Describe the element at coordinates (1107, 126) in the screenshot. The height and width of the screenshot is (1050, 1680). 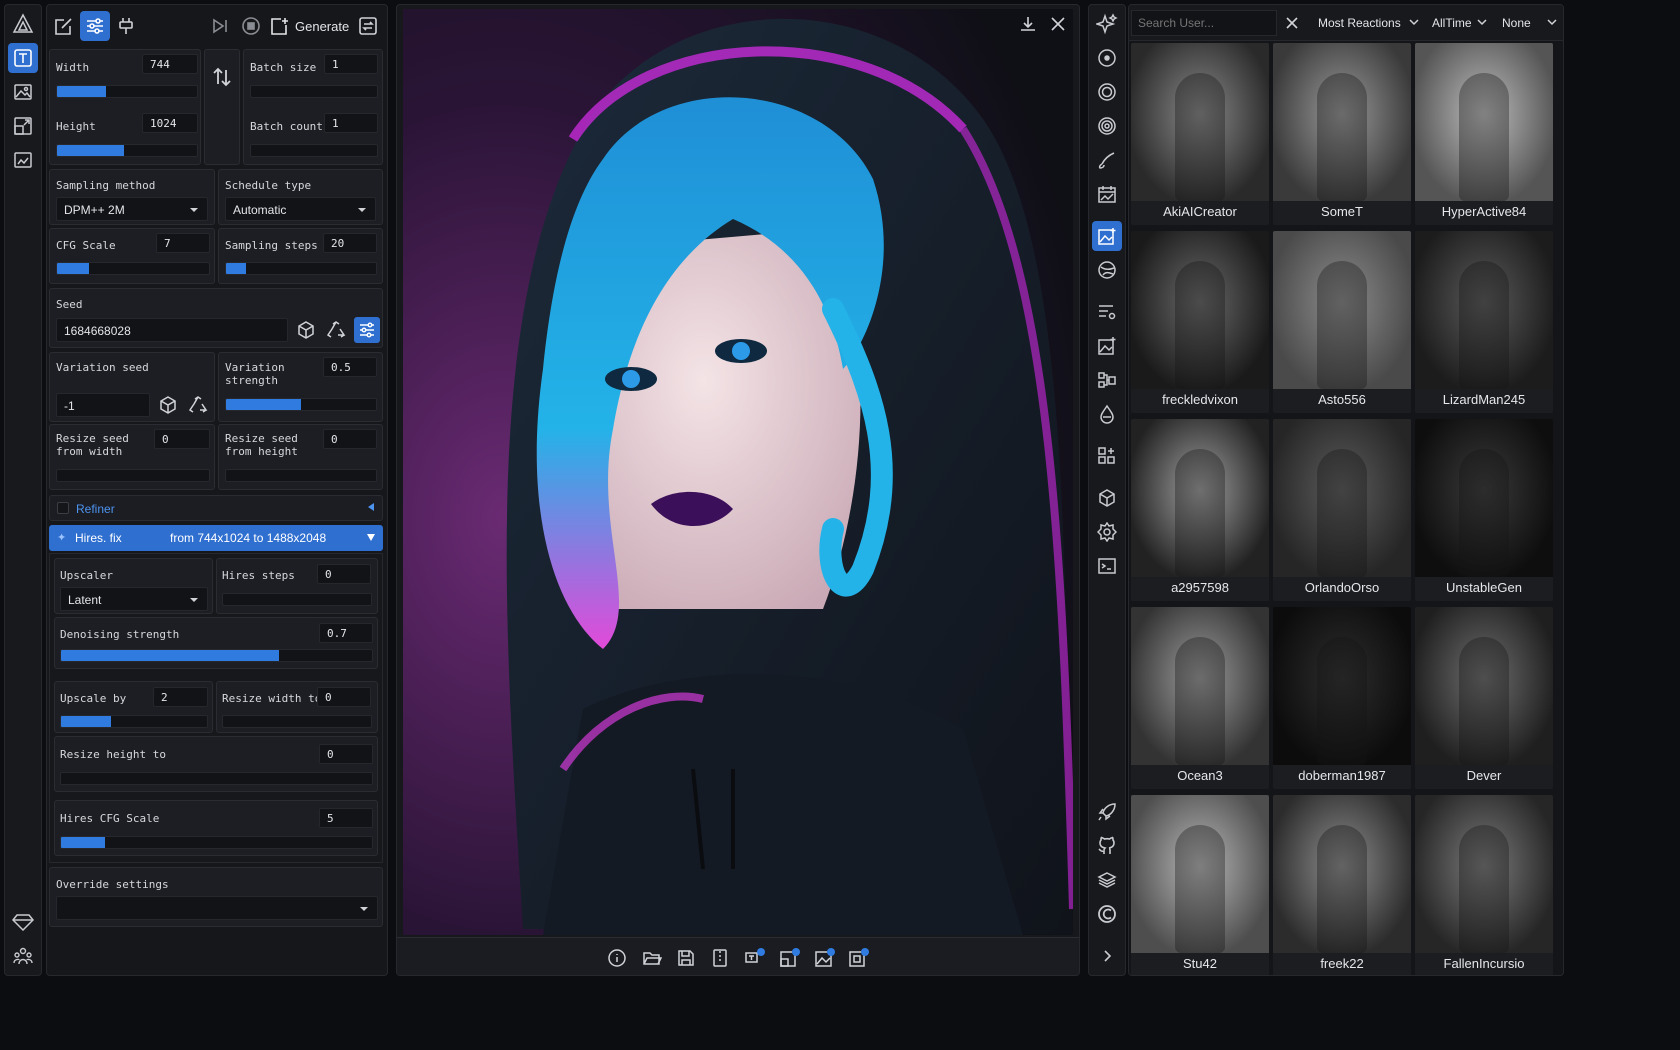
I see `embeddings-icon` at that location.